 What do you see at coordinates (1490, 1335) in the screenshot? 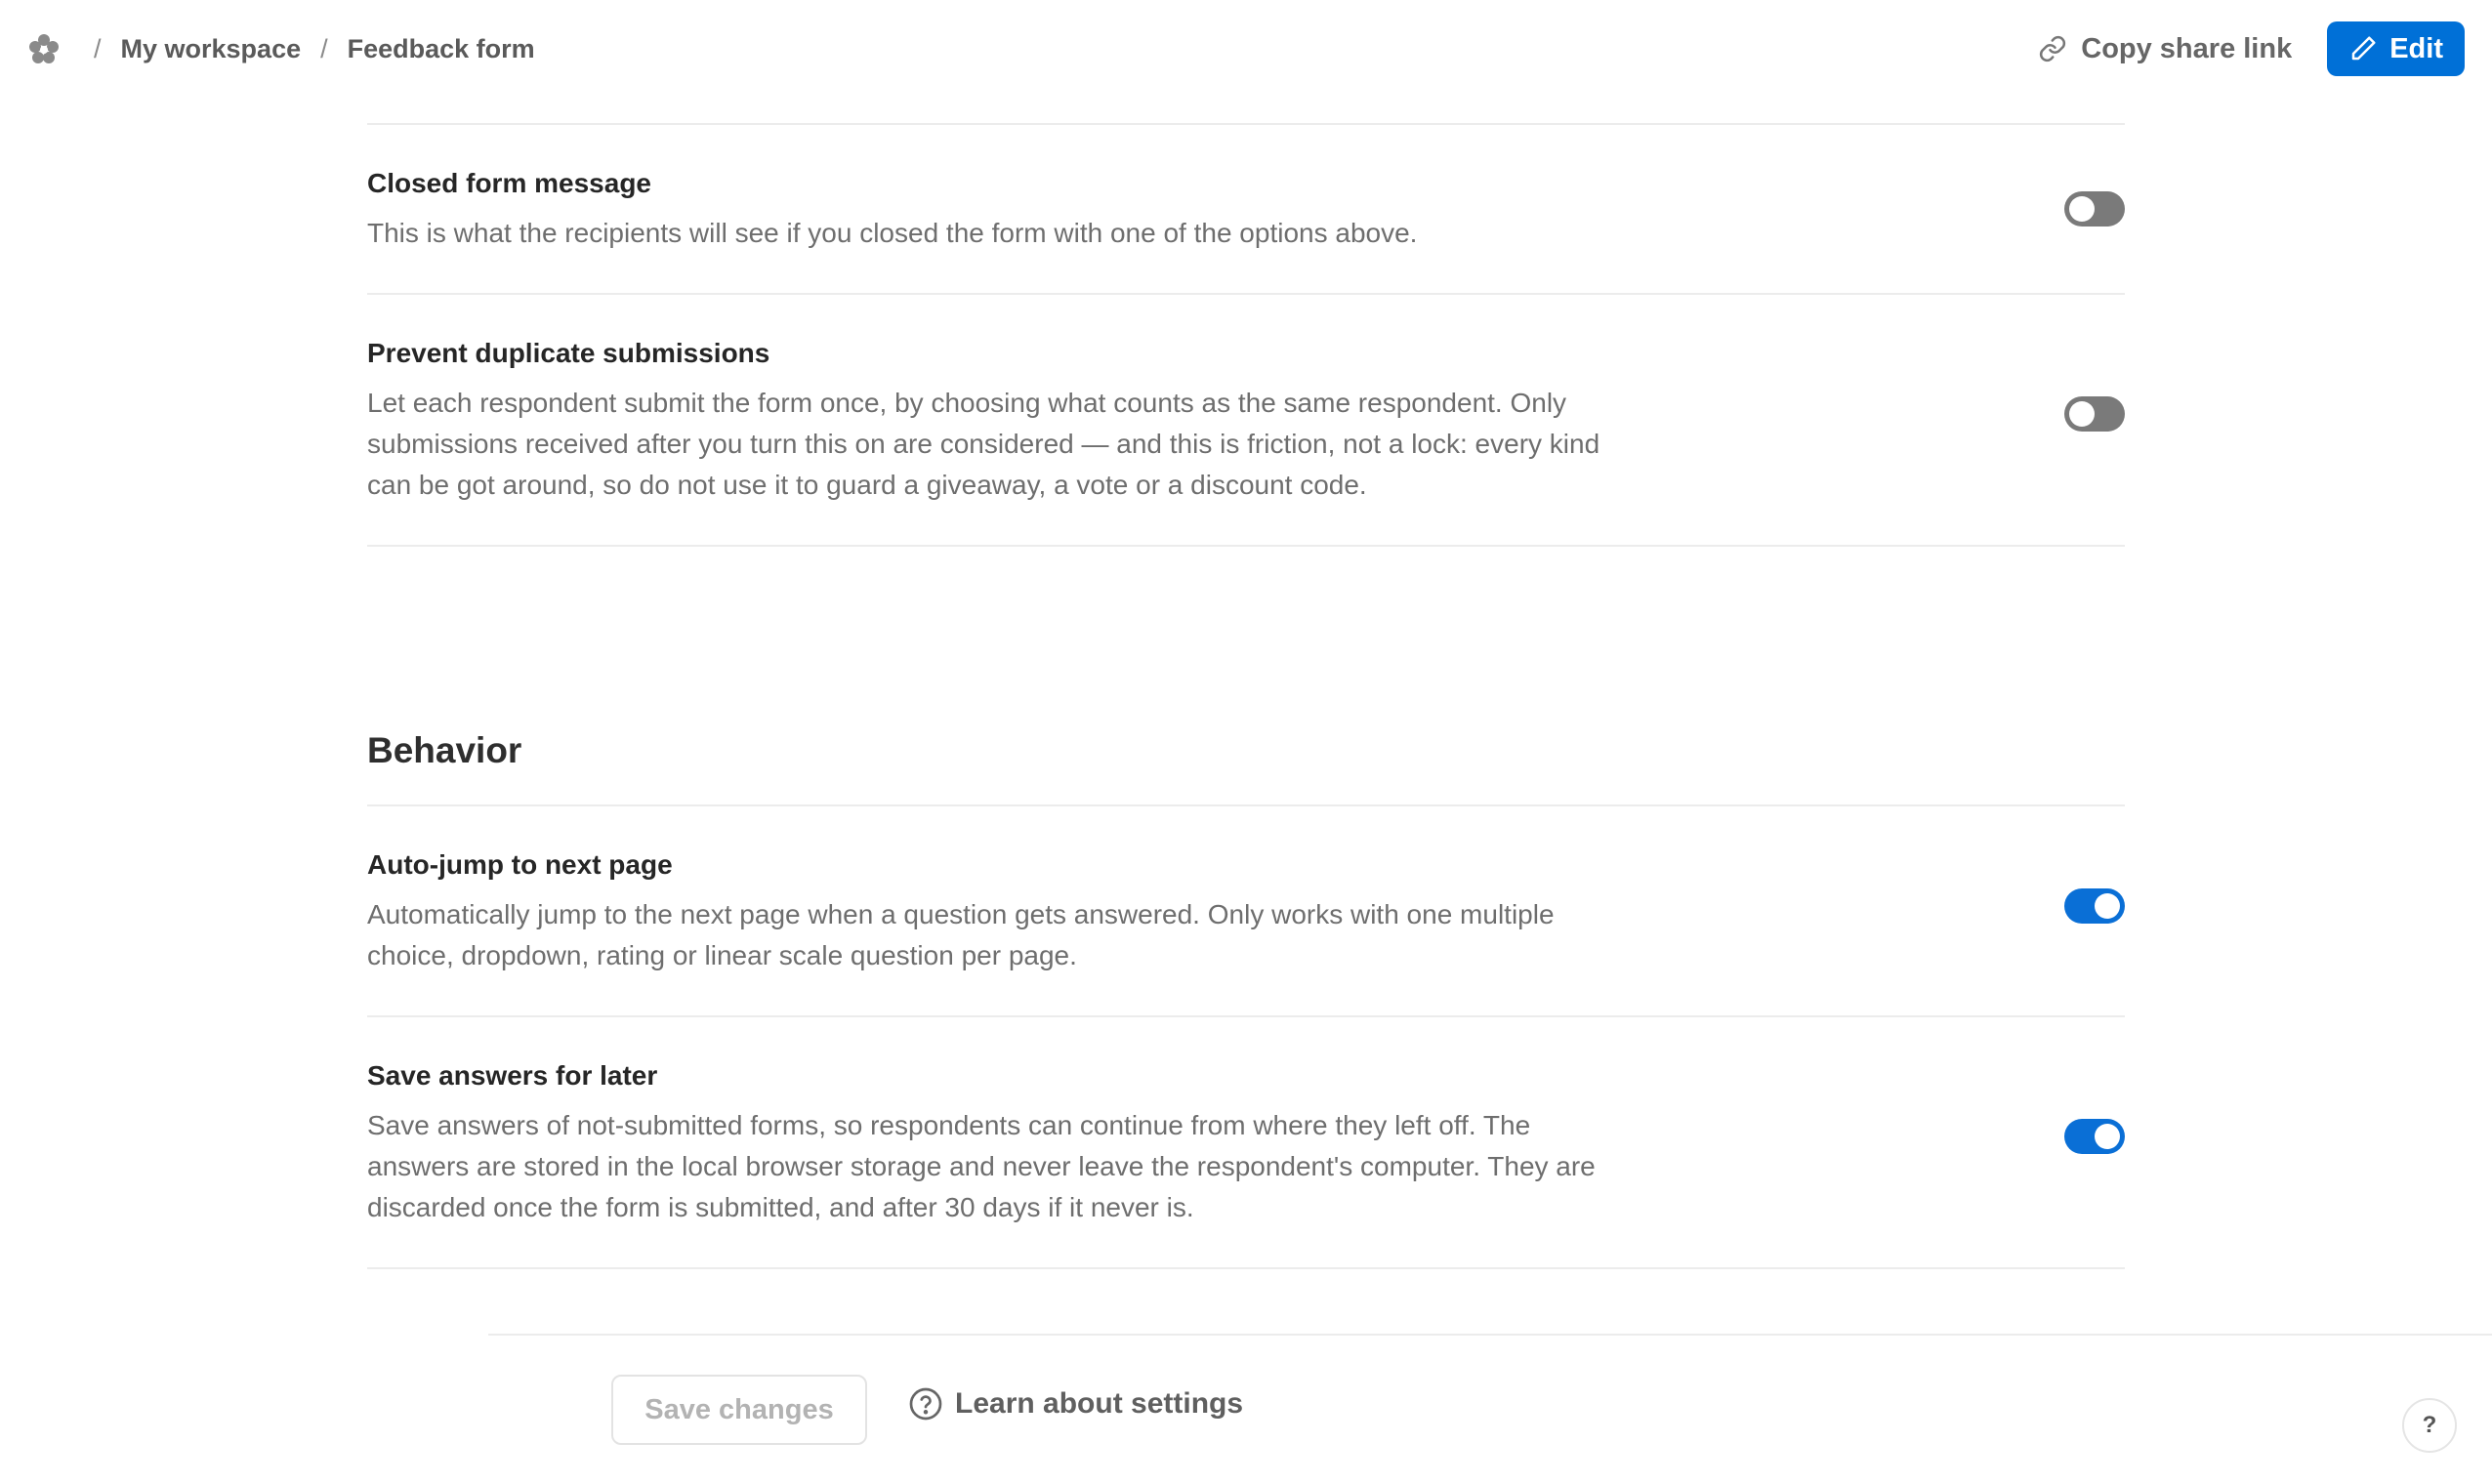
I see `footer-divider` at bounding box center [1490, 1335].